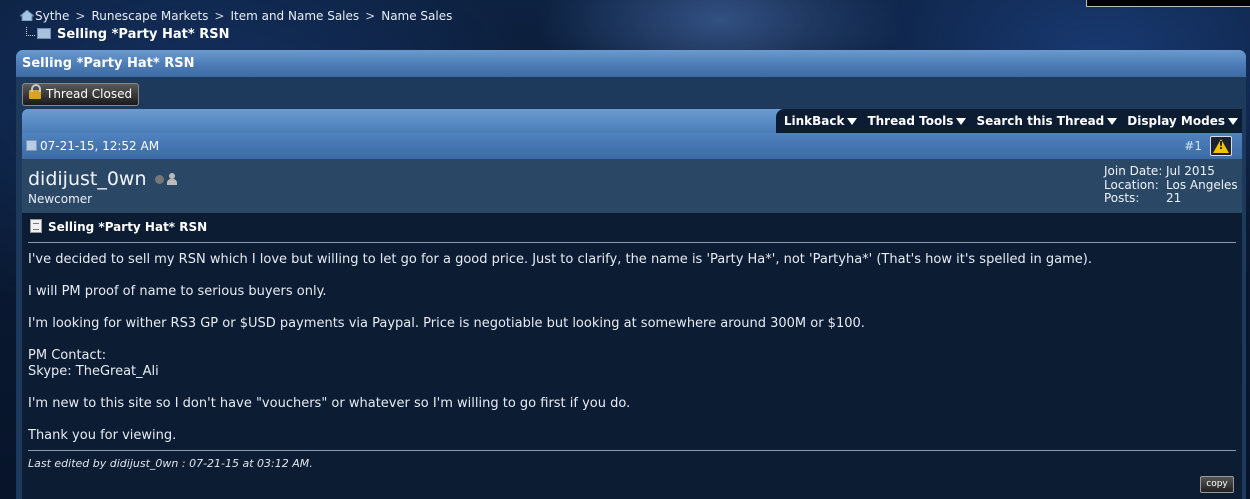 The image size is (1250, 499). I want to click on folder-icon, so click(44, 33).